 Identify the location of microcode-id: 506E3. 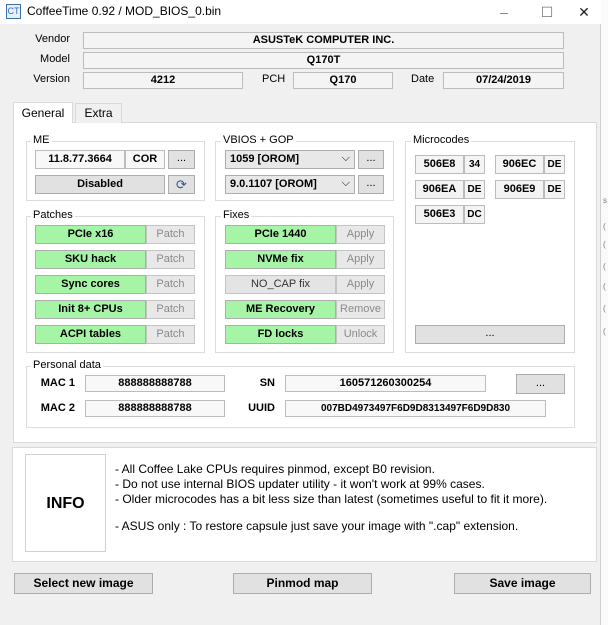
(439, 214).